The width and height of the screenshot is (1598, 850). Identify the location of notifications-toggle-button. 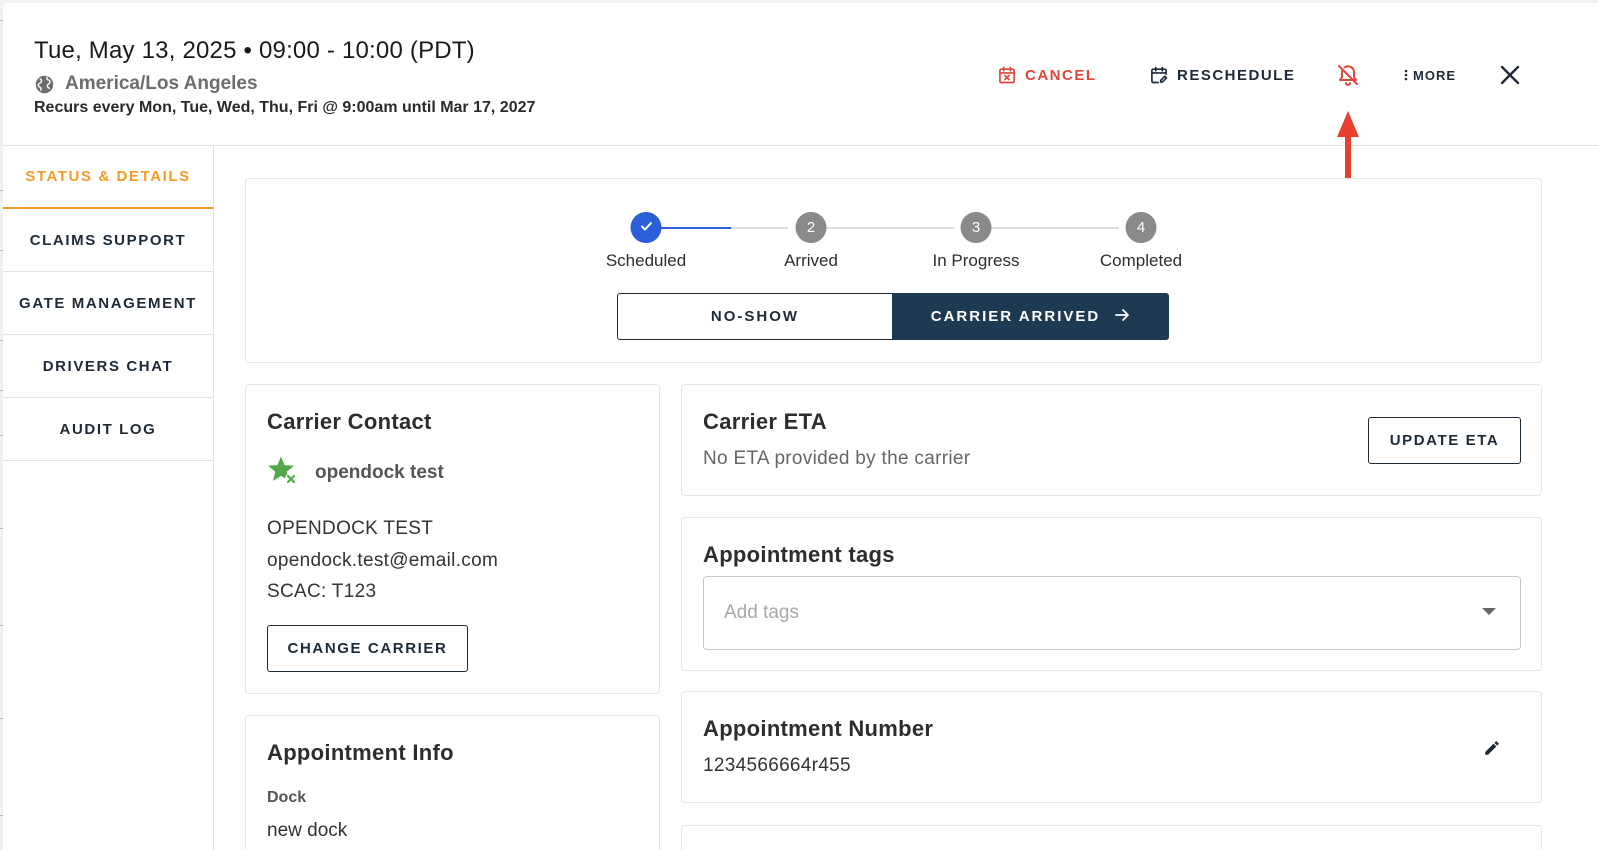
(1348, 75).